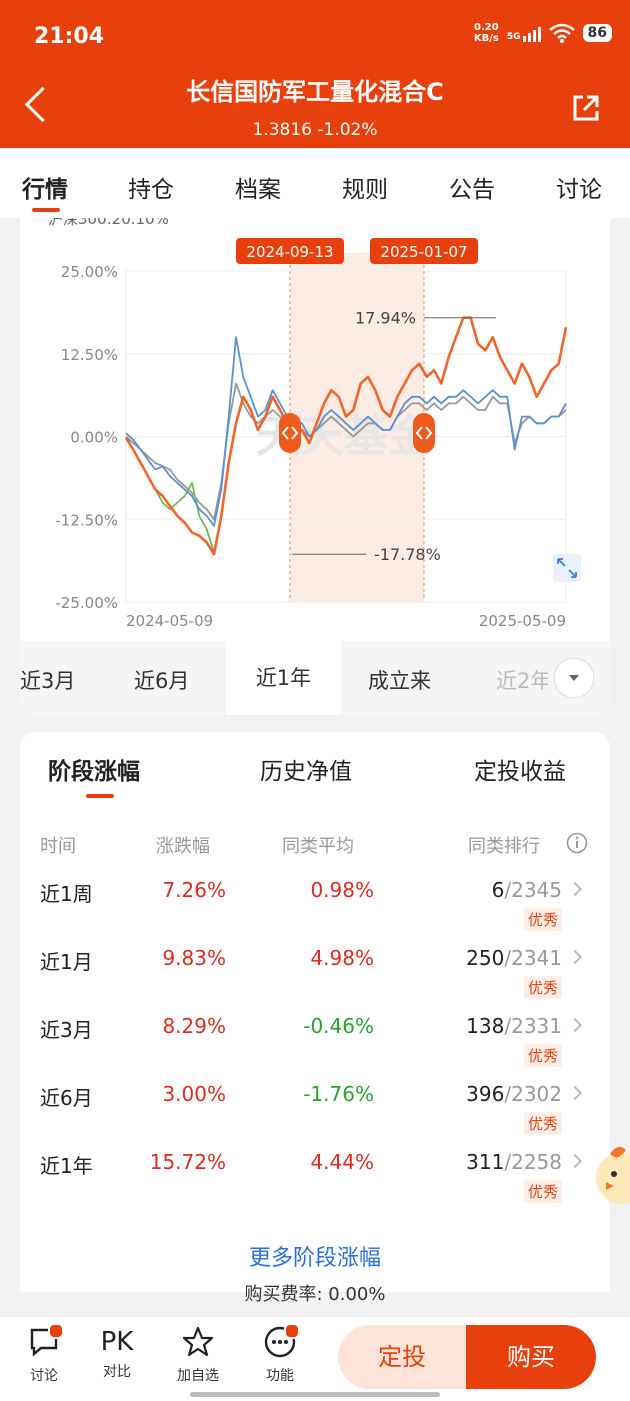 This screenshot has height=1401, width=630. Describe the element at coordinates (522, 621) in the screenshot. I see `x-tick-label: 2025-05-09` at that location.